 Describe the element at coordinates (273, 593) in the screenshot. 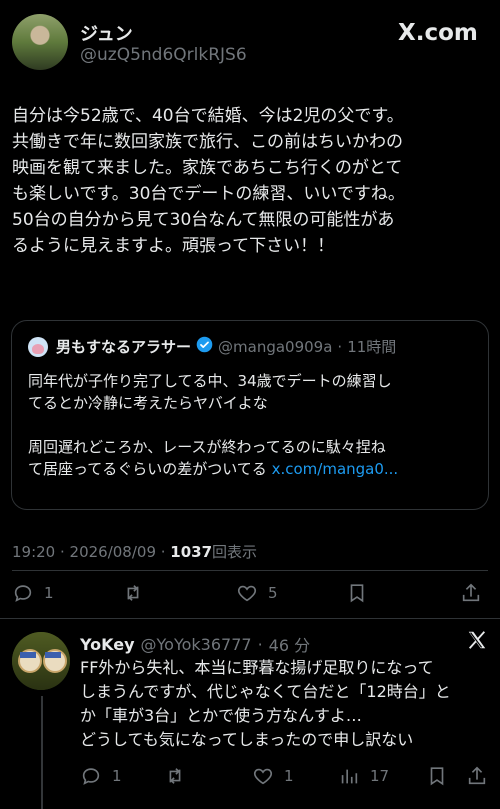

I see `like-count: 5` at that location.